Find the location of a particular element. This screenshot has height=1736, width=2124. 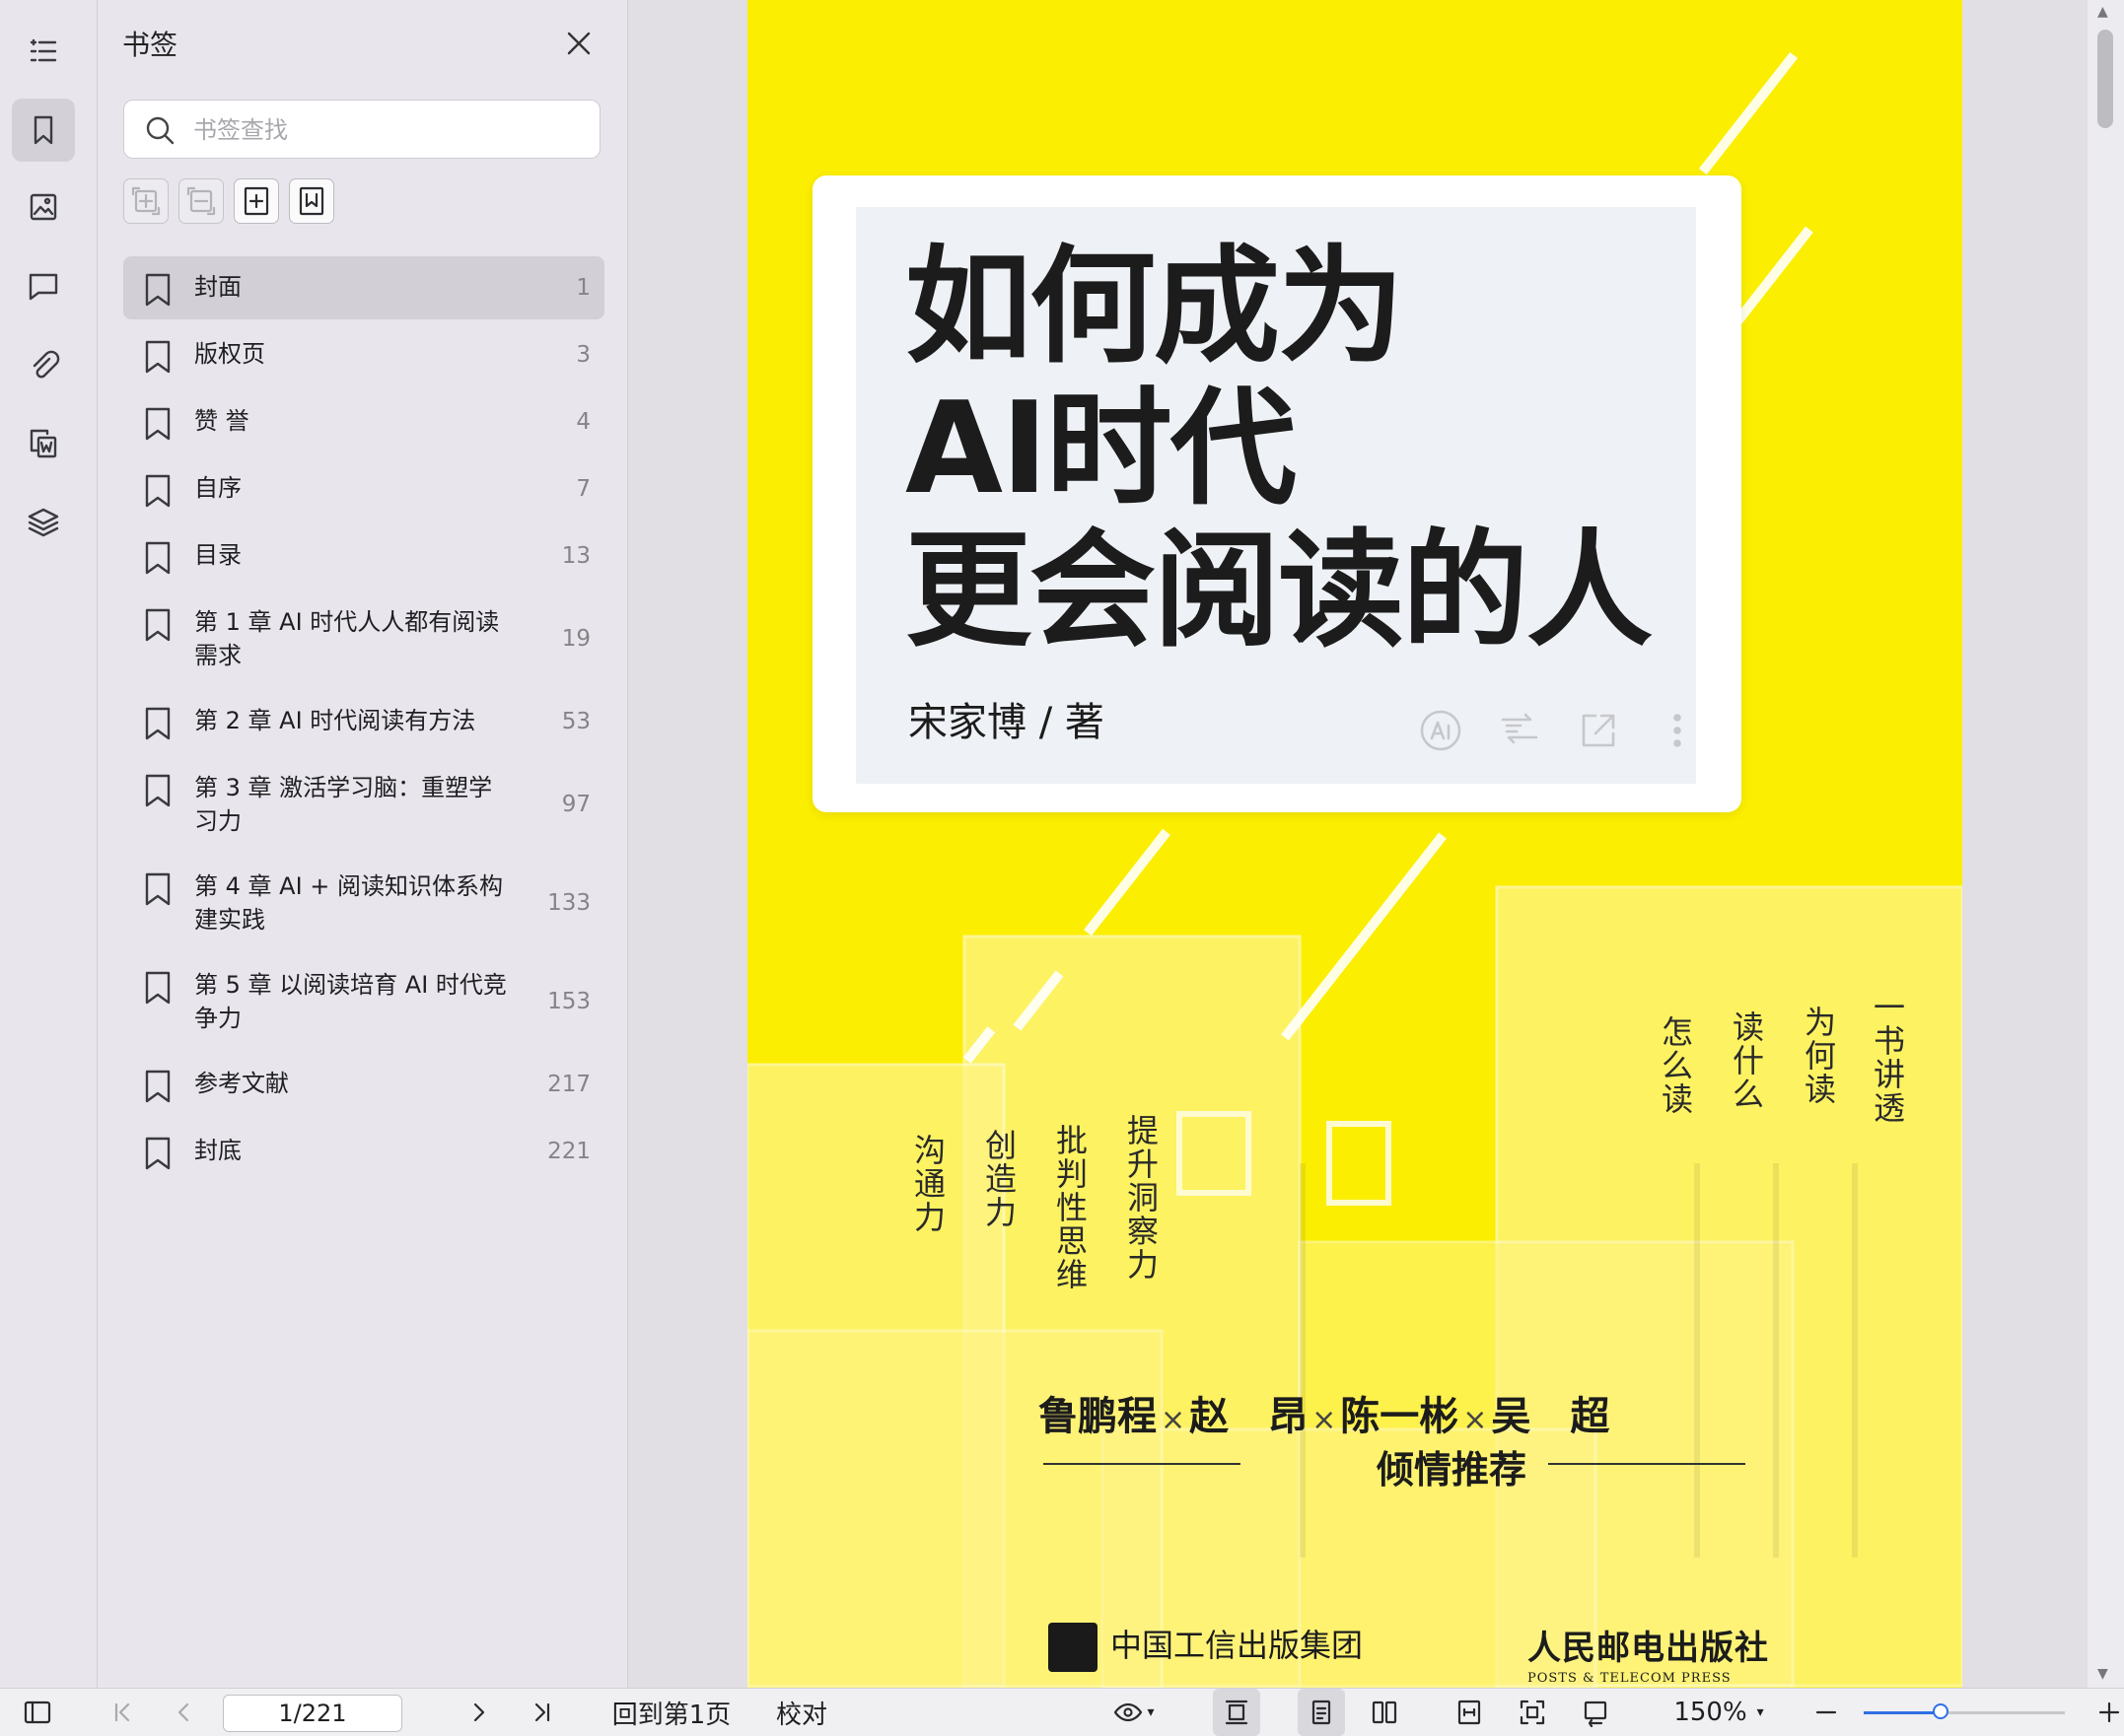

publisher-name-en: POSTS & TELECOM PRESS is located at coordinates (1629, 1679).